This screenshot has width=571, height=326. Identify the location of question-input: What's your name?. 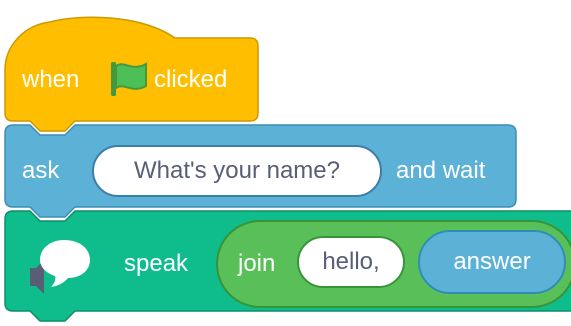
(237, 171).